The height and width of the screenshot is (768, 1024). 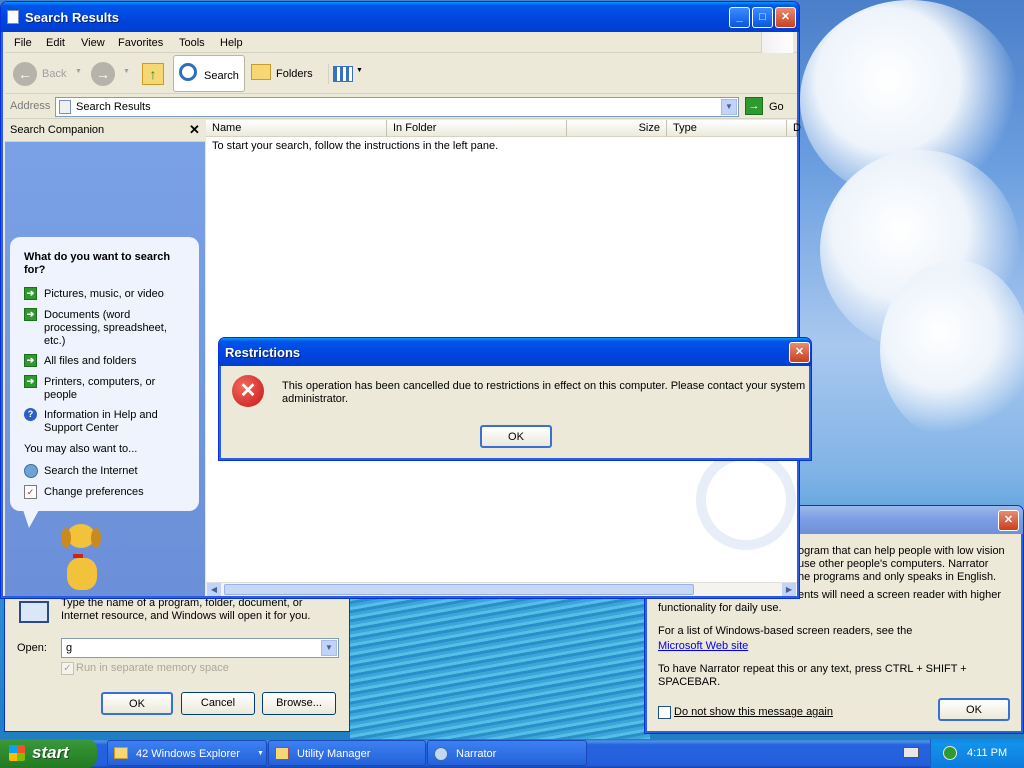 I want to click on dropdown-arrow-icon: ▼, so click(x=329, y=648).